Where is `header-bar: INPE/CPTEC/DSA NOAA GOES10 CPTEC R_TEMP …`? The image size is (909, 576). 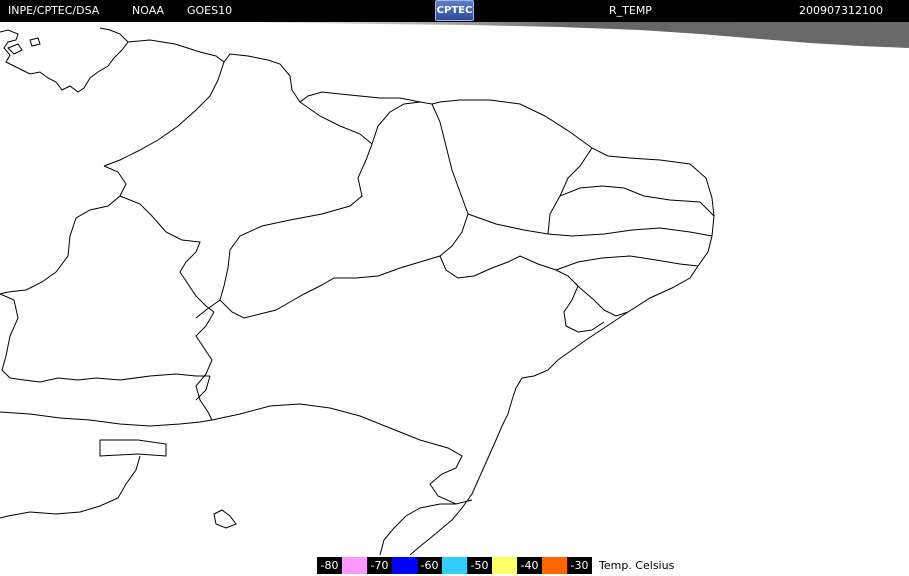
header-bar: INPE/CPTEC/DSA NOAA GOES10 CPTEC R_TEMP … is located at coordinates (454, 11).